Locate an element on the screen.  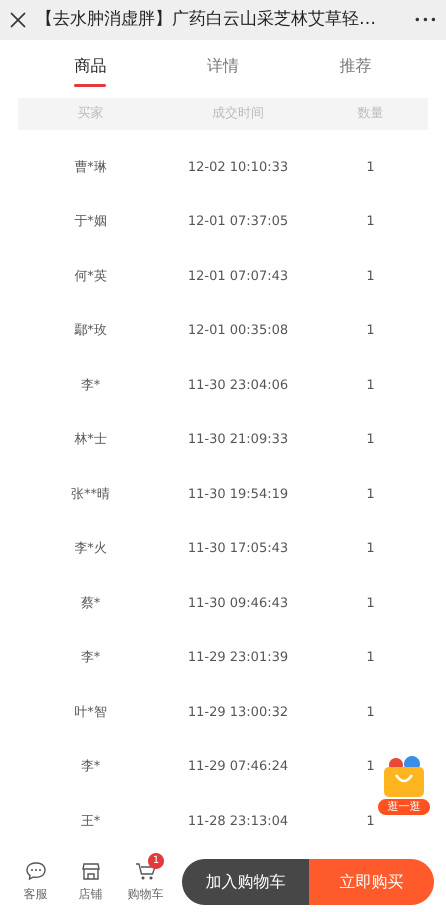
shop-icon is located at coordinates (90, 871).